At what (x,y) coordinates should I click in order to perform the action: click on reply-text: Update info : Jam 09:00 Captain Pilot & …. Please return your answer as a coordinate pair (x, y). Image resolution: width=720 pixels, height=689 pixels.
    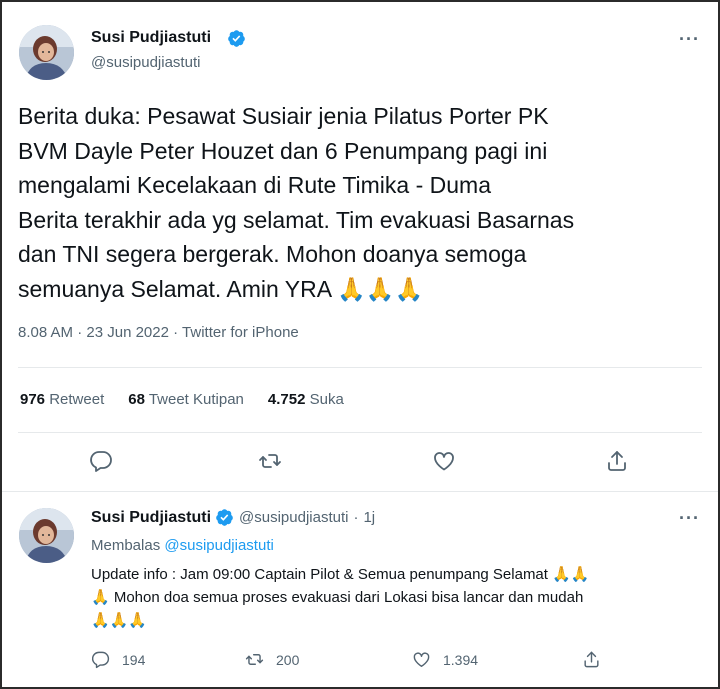
    Looking at the image, I should click on (340, 597).